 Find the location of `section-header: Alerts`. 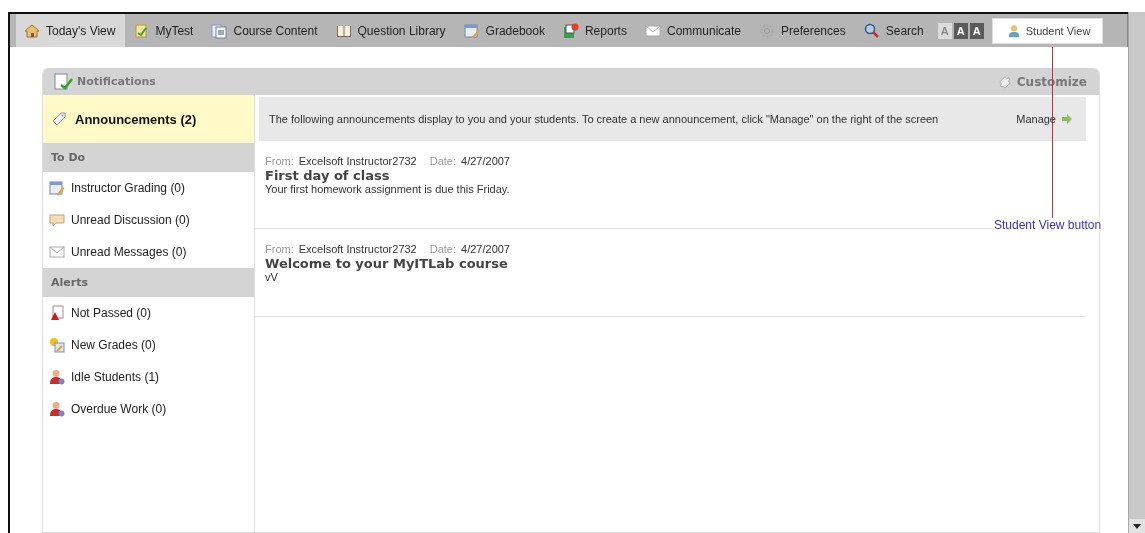

section-header: Alerts is located at coordinates (148, 282).